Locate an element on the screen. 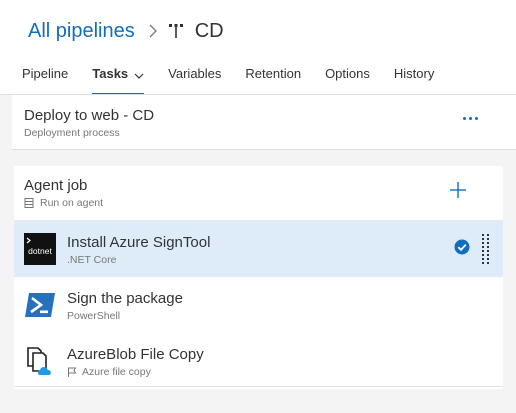  drag-handle-icon is located at coordinates (486, 249).